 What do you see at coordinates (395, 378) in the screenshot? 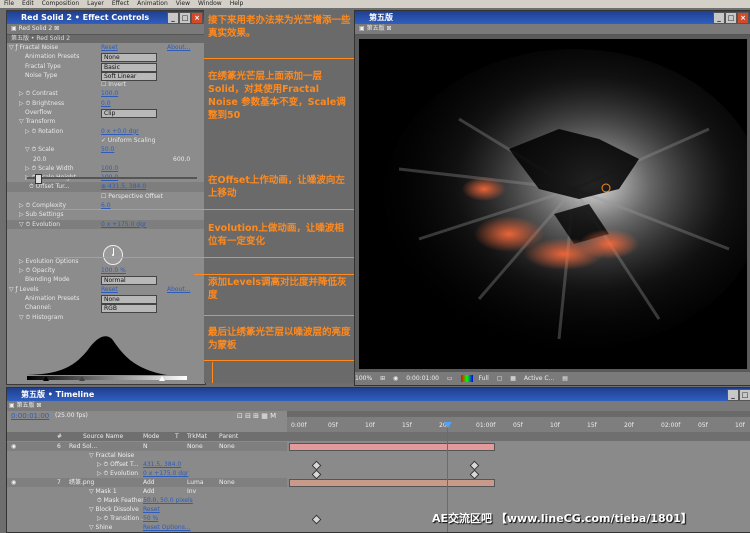
I see `camera-icon: ◉` at bounding box center [395, 378].